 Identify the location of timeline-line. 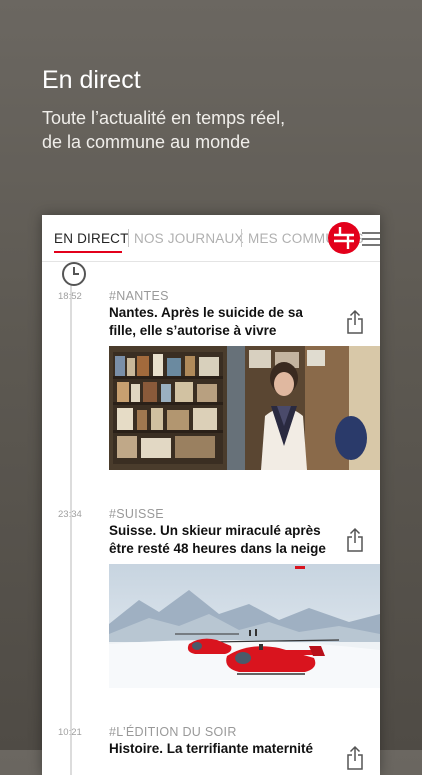
(71, 530).